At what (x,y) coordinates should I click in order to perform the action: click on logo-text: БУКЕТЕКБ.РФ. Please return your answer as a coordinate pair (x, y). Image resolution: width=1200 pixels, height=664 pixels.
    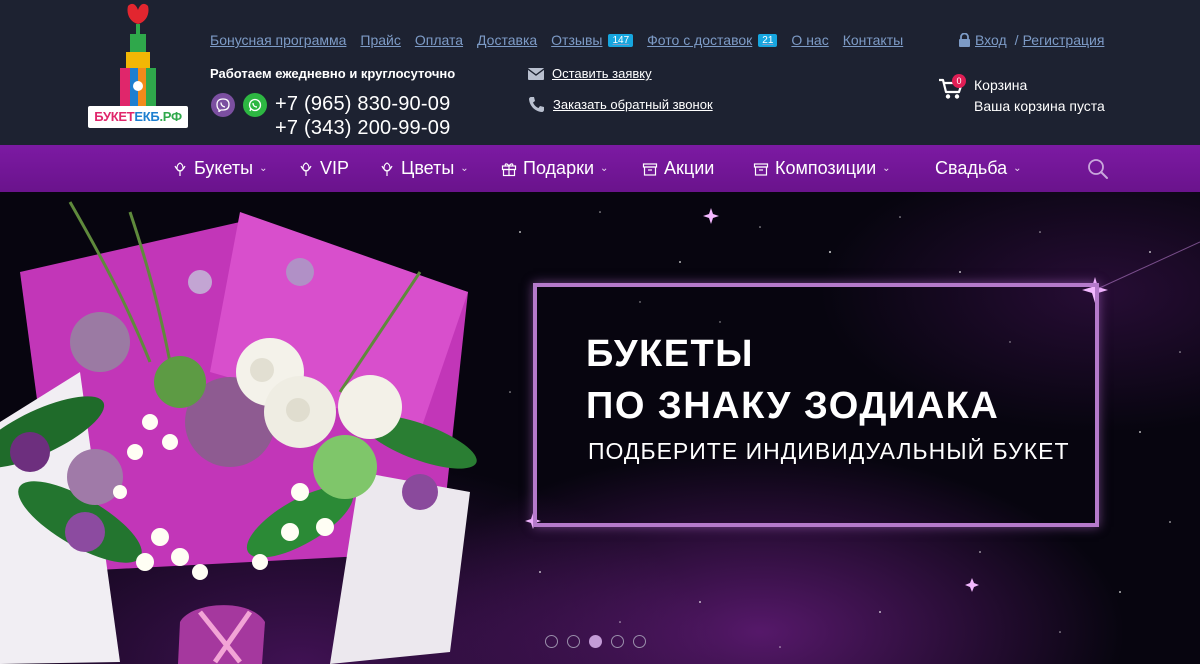
    Looking at the image, I should click on (138, 117).